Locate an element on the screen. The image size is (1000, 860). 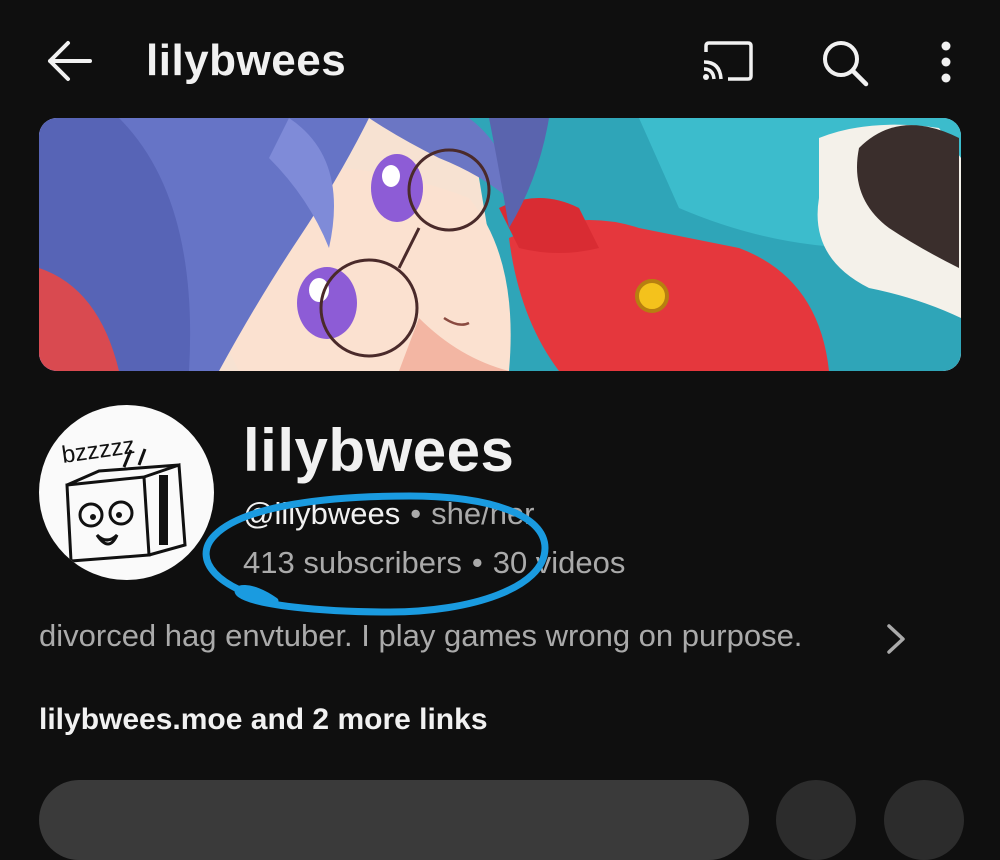
subscriber-count: 413 subscribers is located at coordinates (352, 562).